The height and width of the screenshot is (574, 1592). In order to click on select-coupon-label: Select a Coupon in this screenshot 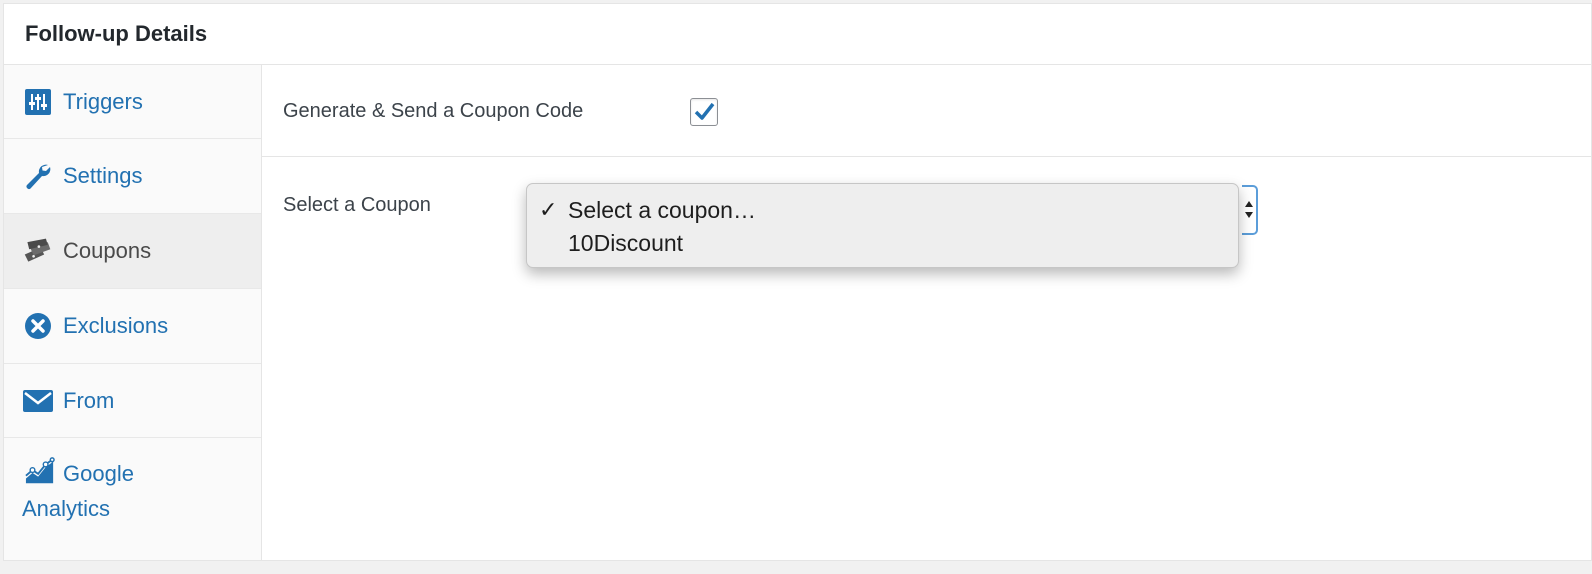, I will do `click(357, 205)`.